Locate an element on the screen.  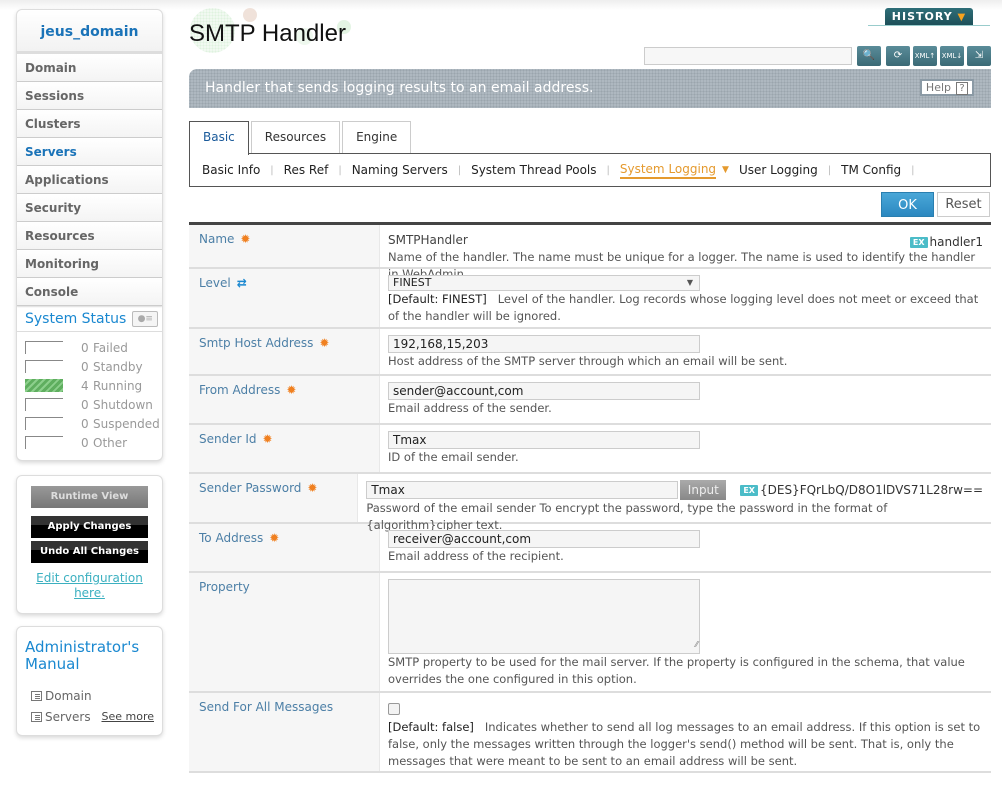
field-label: Smtp Host Address ✹ is located at coordinates (284, 351).